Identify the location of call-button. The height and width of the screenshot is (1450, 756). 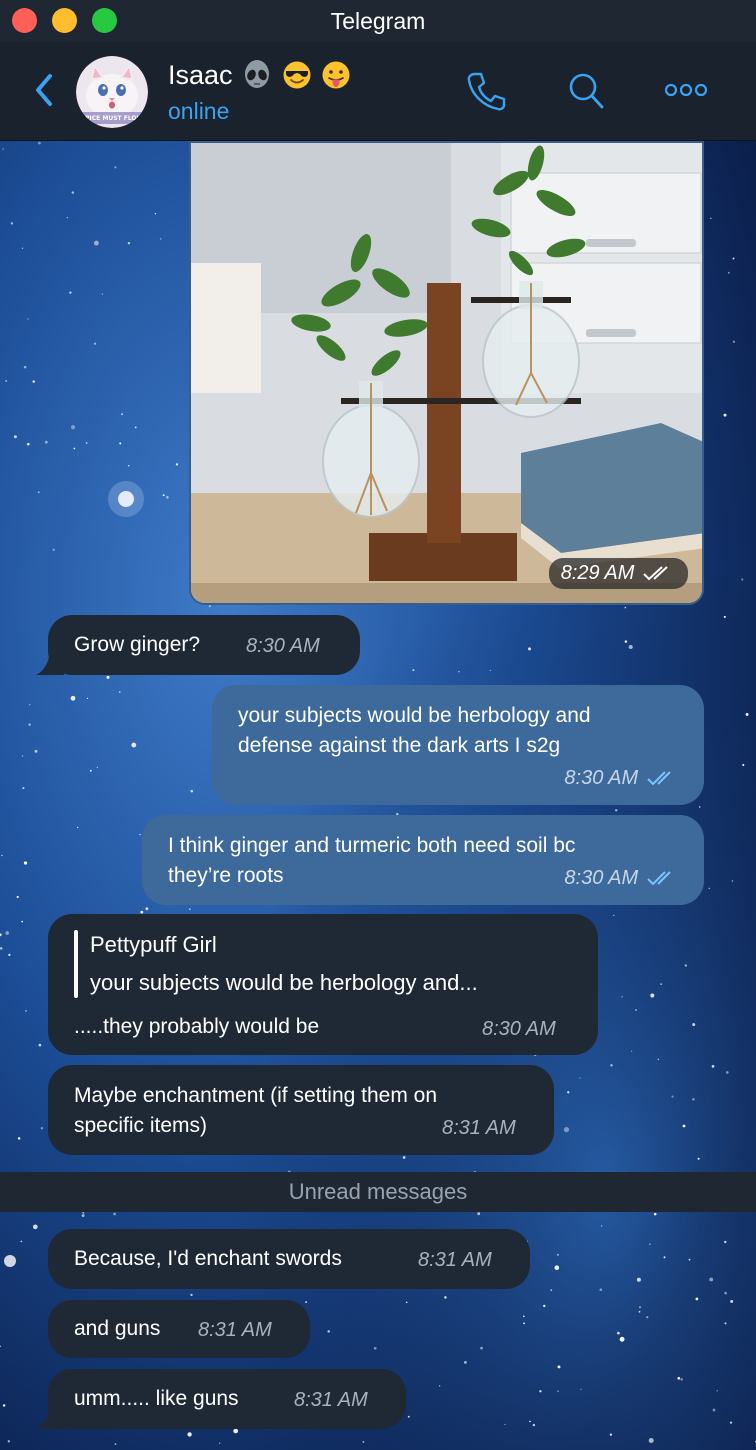
(486, 93).